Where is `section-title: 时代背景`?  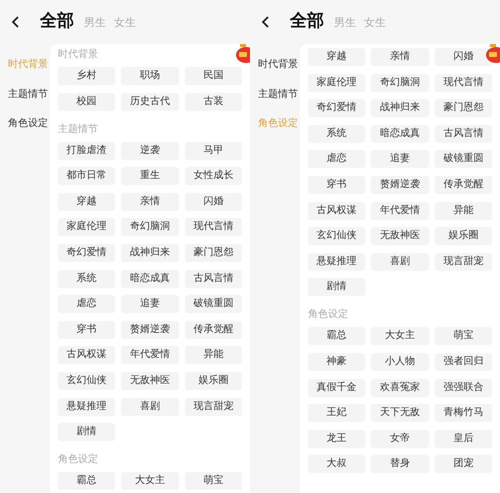 section-title: 时代背景 is located at coordinates (78, 55).